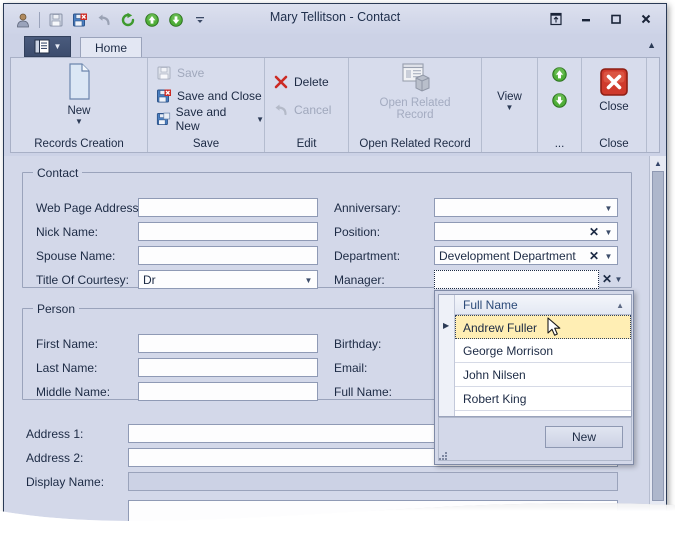  Describe the element at coordinates (164, 96) in the screenshot. I see `save-and-close-icon` at that location.